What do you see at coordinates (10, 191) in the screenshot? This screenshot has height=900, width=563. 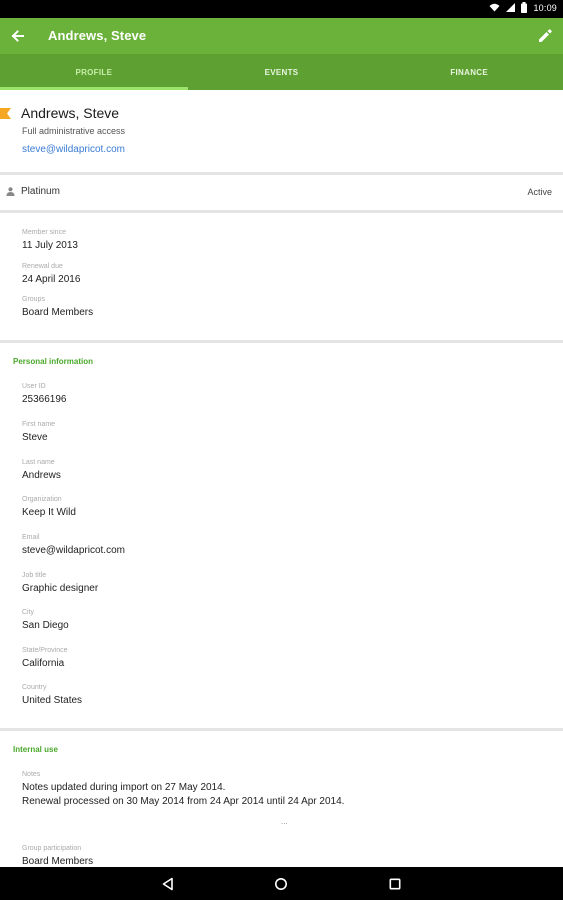 I see `person-icon` at bounding box center [10, 191].